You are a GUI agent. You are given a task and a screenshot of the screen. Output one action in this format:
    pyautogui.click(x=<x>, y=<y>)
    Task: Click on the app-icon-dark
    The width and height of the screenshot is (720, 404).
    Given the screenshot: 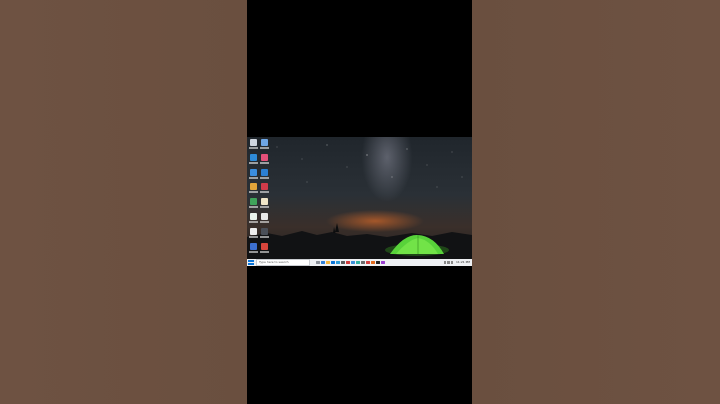 What is the action you would take?
    pyautogui.click(x=264, y=233)
    